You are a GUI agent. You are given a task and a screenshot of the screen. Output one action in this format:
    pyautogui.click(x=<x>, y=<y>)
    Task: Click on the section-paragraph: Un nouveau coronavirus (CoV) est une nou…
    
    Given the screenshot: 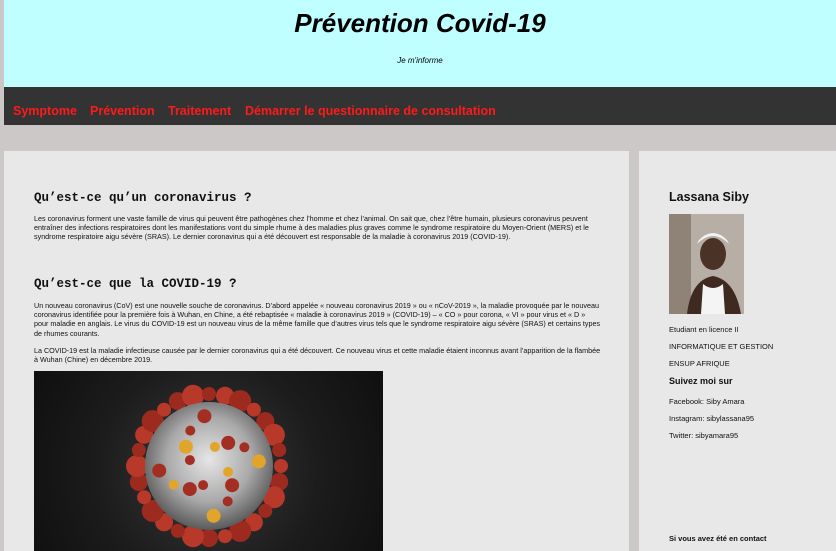 What is the action you would take?
    pyautogui.click(x=317, y=319)
    